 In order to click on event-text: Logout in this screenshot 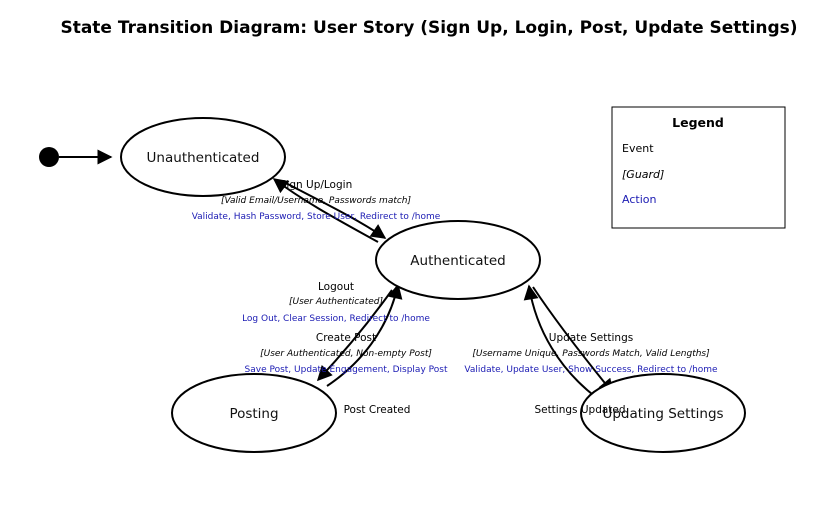, I will do `click(336, 287)`.